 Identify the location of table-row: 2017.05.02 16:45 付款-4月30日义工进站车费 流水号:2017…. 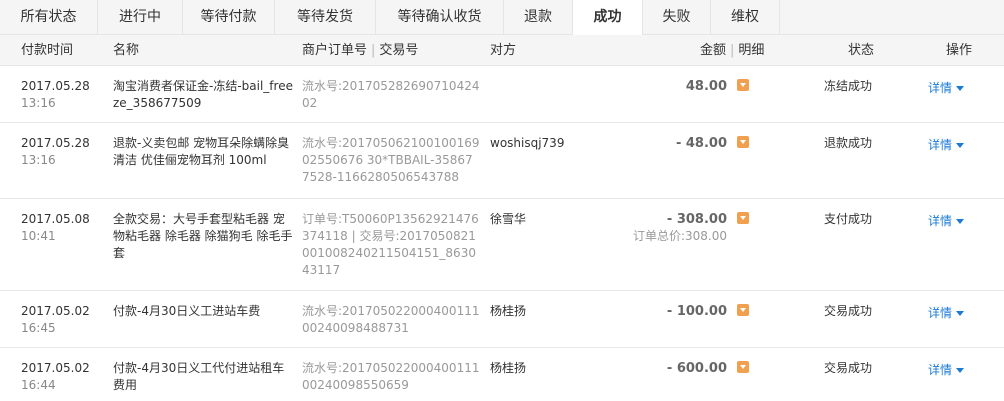
(502, 319).